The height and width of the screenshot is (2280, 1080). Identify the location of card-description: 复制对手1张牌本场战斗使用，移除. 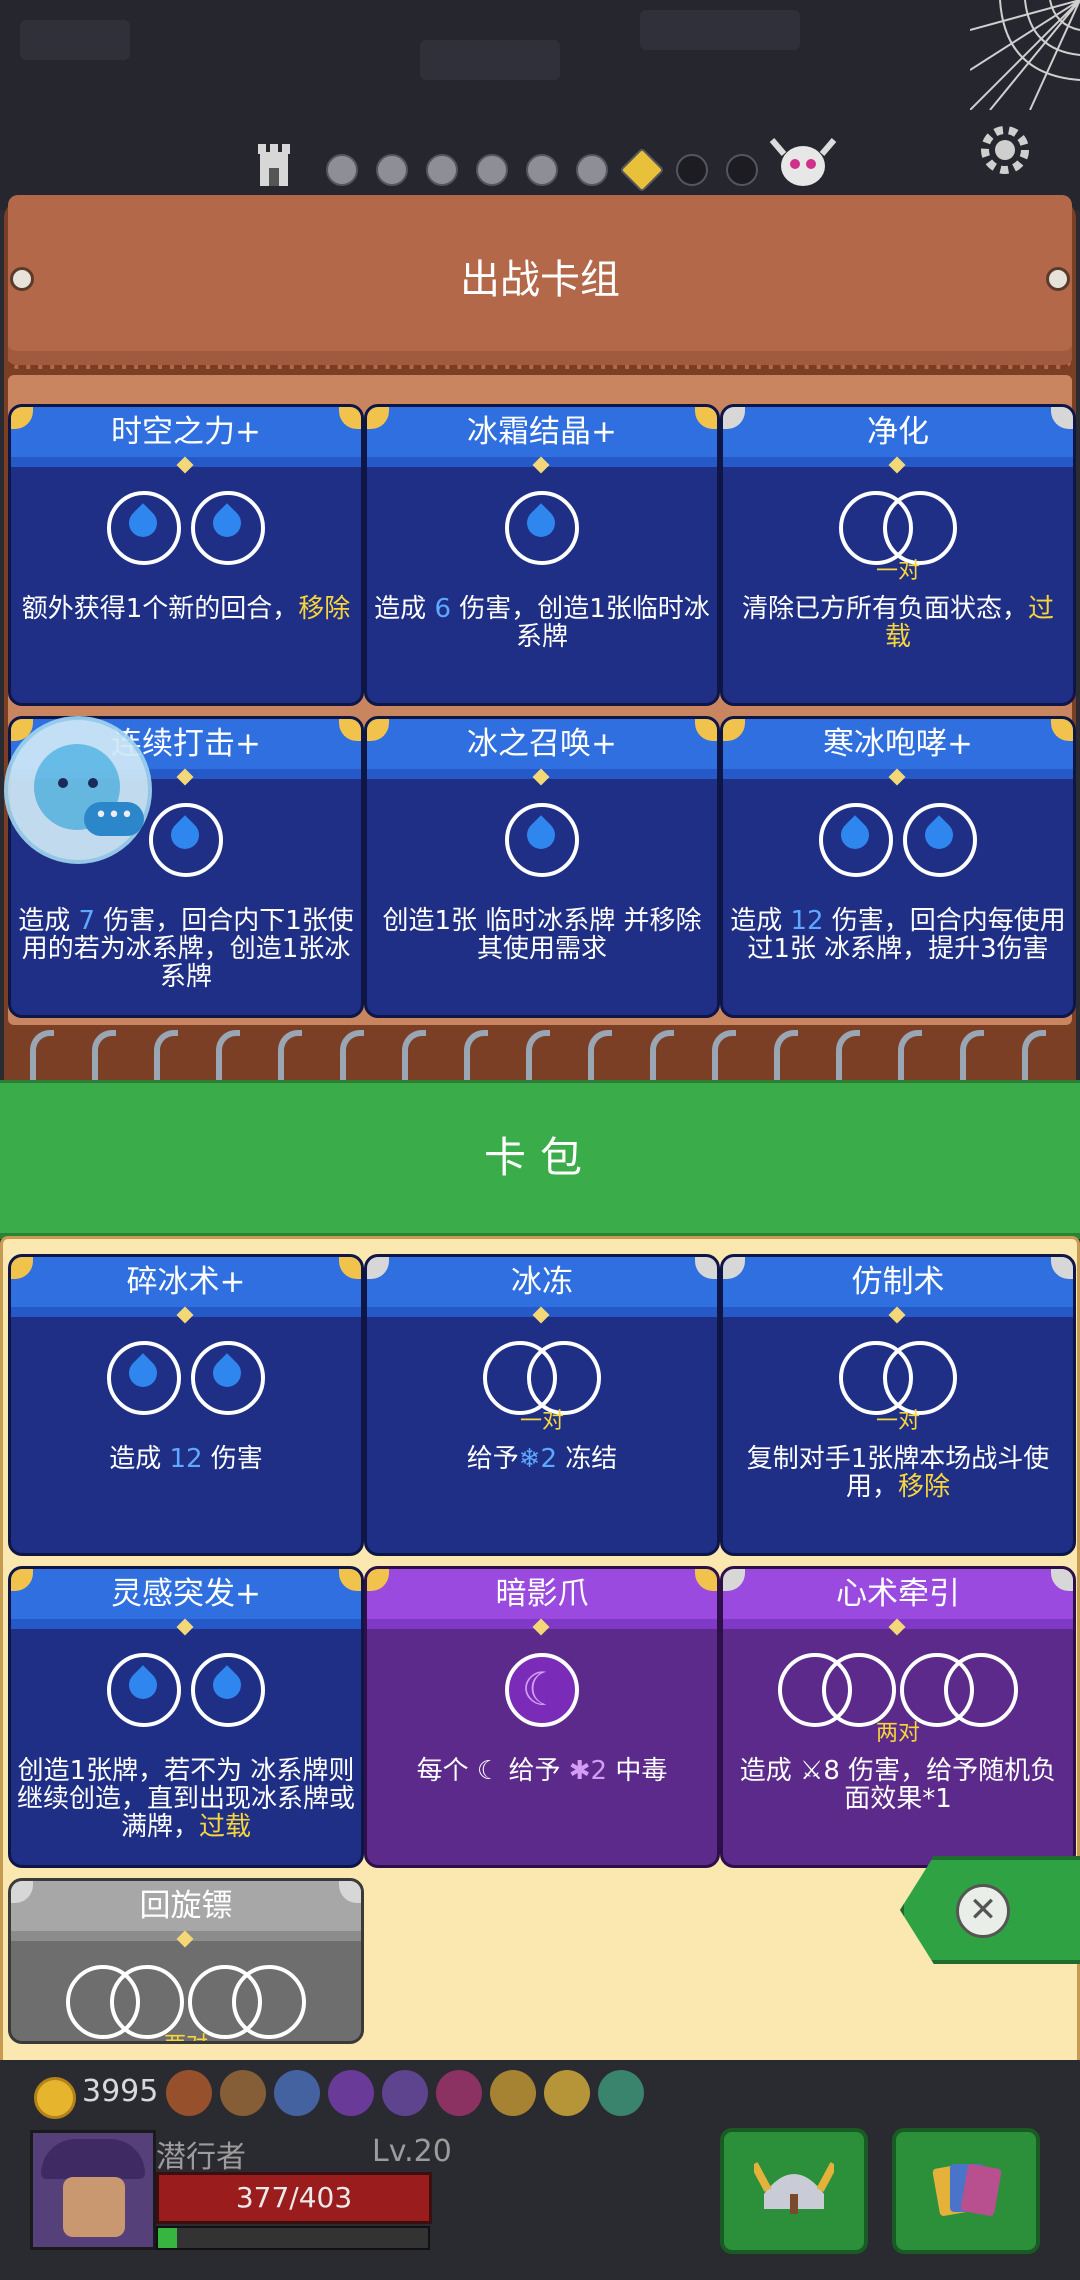
(898, 1473).